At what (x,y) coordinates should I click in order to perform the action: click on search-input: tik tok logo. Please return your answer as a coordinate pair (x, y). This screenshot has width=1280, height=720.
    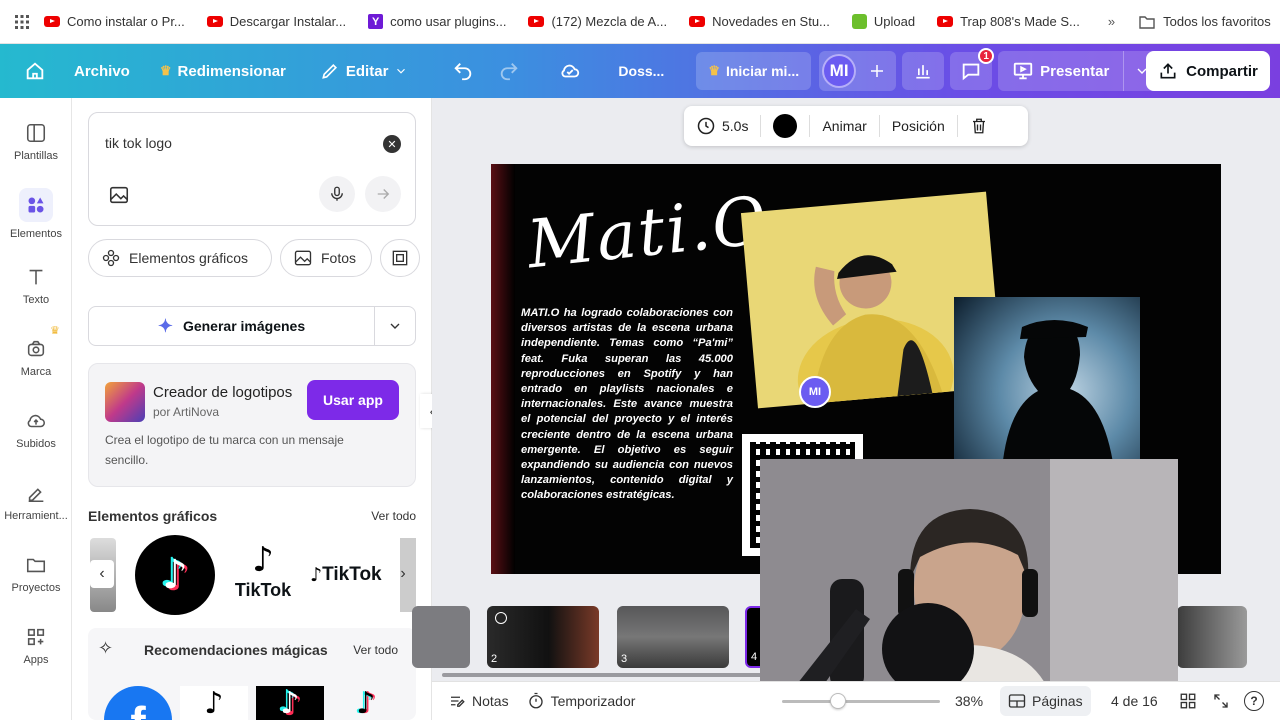
    Looking at the image, I should click on (138, 143).